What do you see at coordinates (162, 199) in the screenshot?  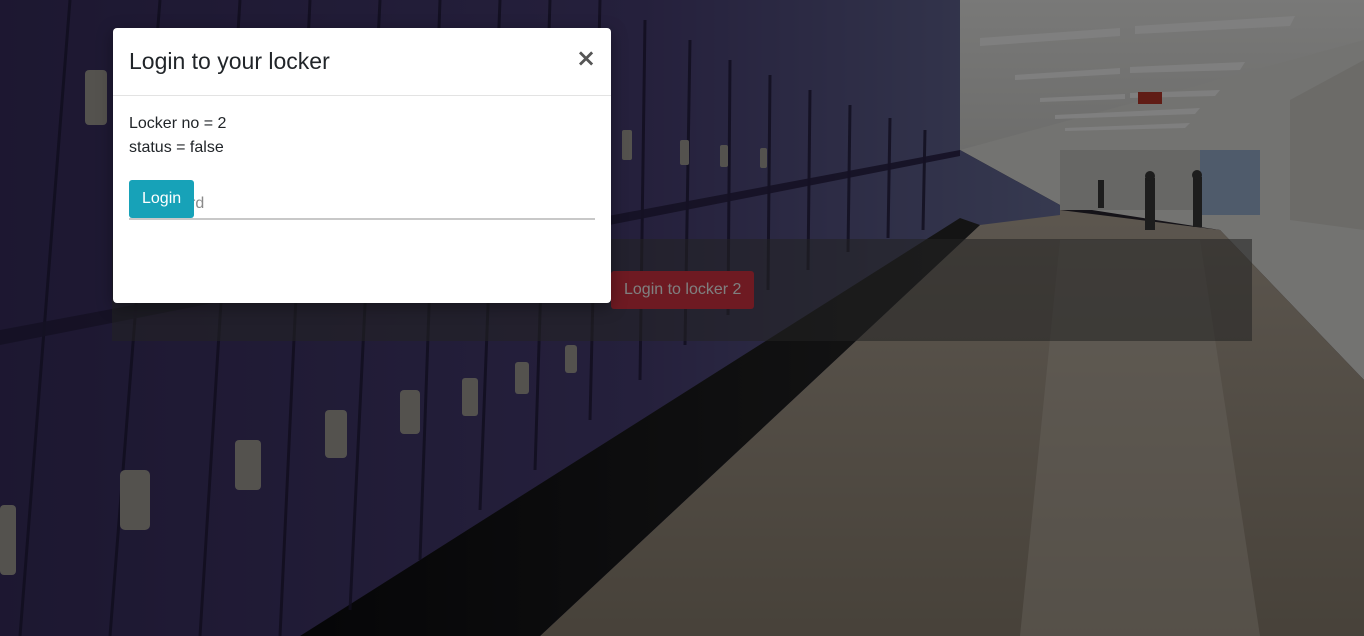 I see `login-button: Login` at bounding box center [162, 199].